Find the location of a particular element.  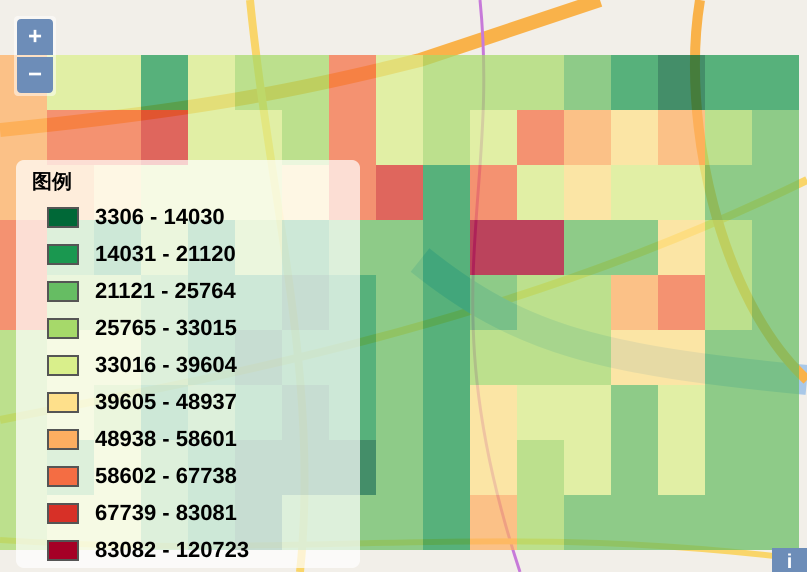

legend-label: 58602 - 67738 is located at coordinates (166, 476).